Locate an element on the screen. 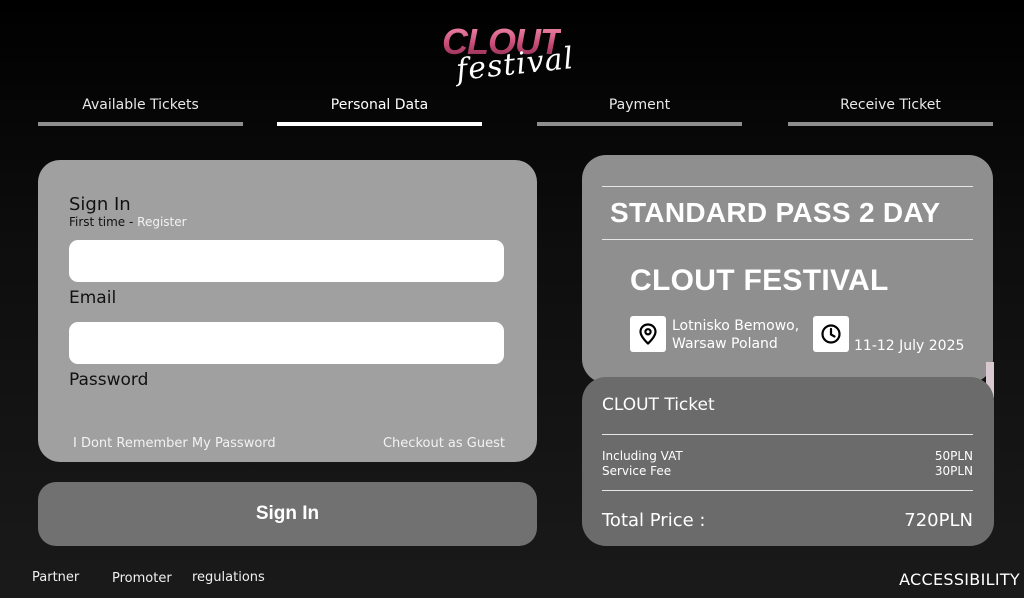 The height and width of the screenshot is (598, 1024). event-date: 11-12 July 2025 is located at coordinates (909, 346).